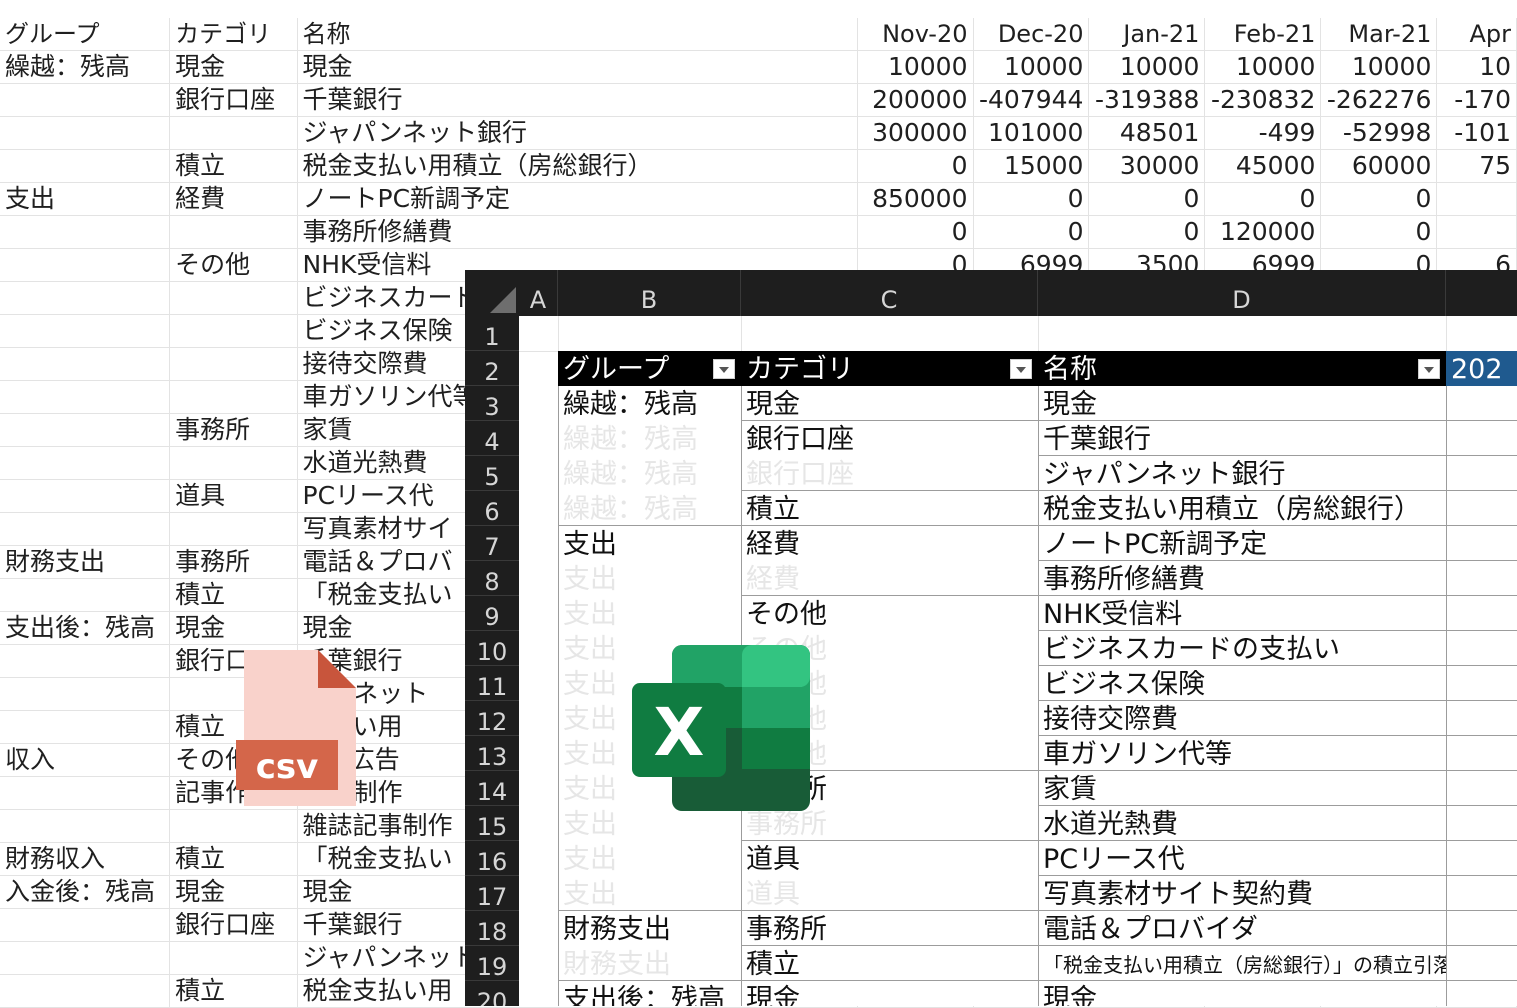 The height and width of the screenshot is (1008, 1517). What do you see at coordinates (492, 613) in the screenshot?
I see `row-header-9: 9` at bounding box center [492, 613].